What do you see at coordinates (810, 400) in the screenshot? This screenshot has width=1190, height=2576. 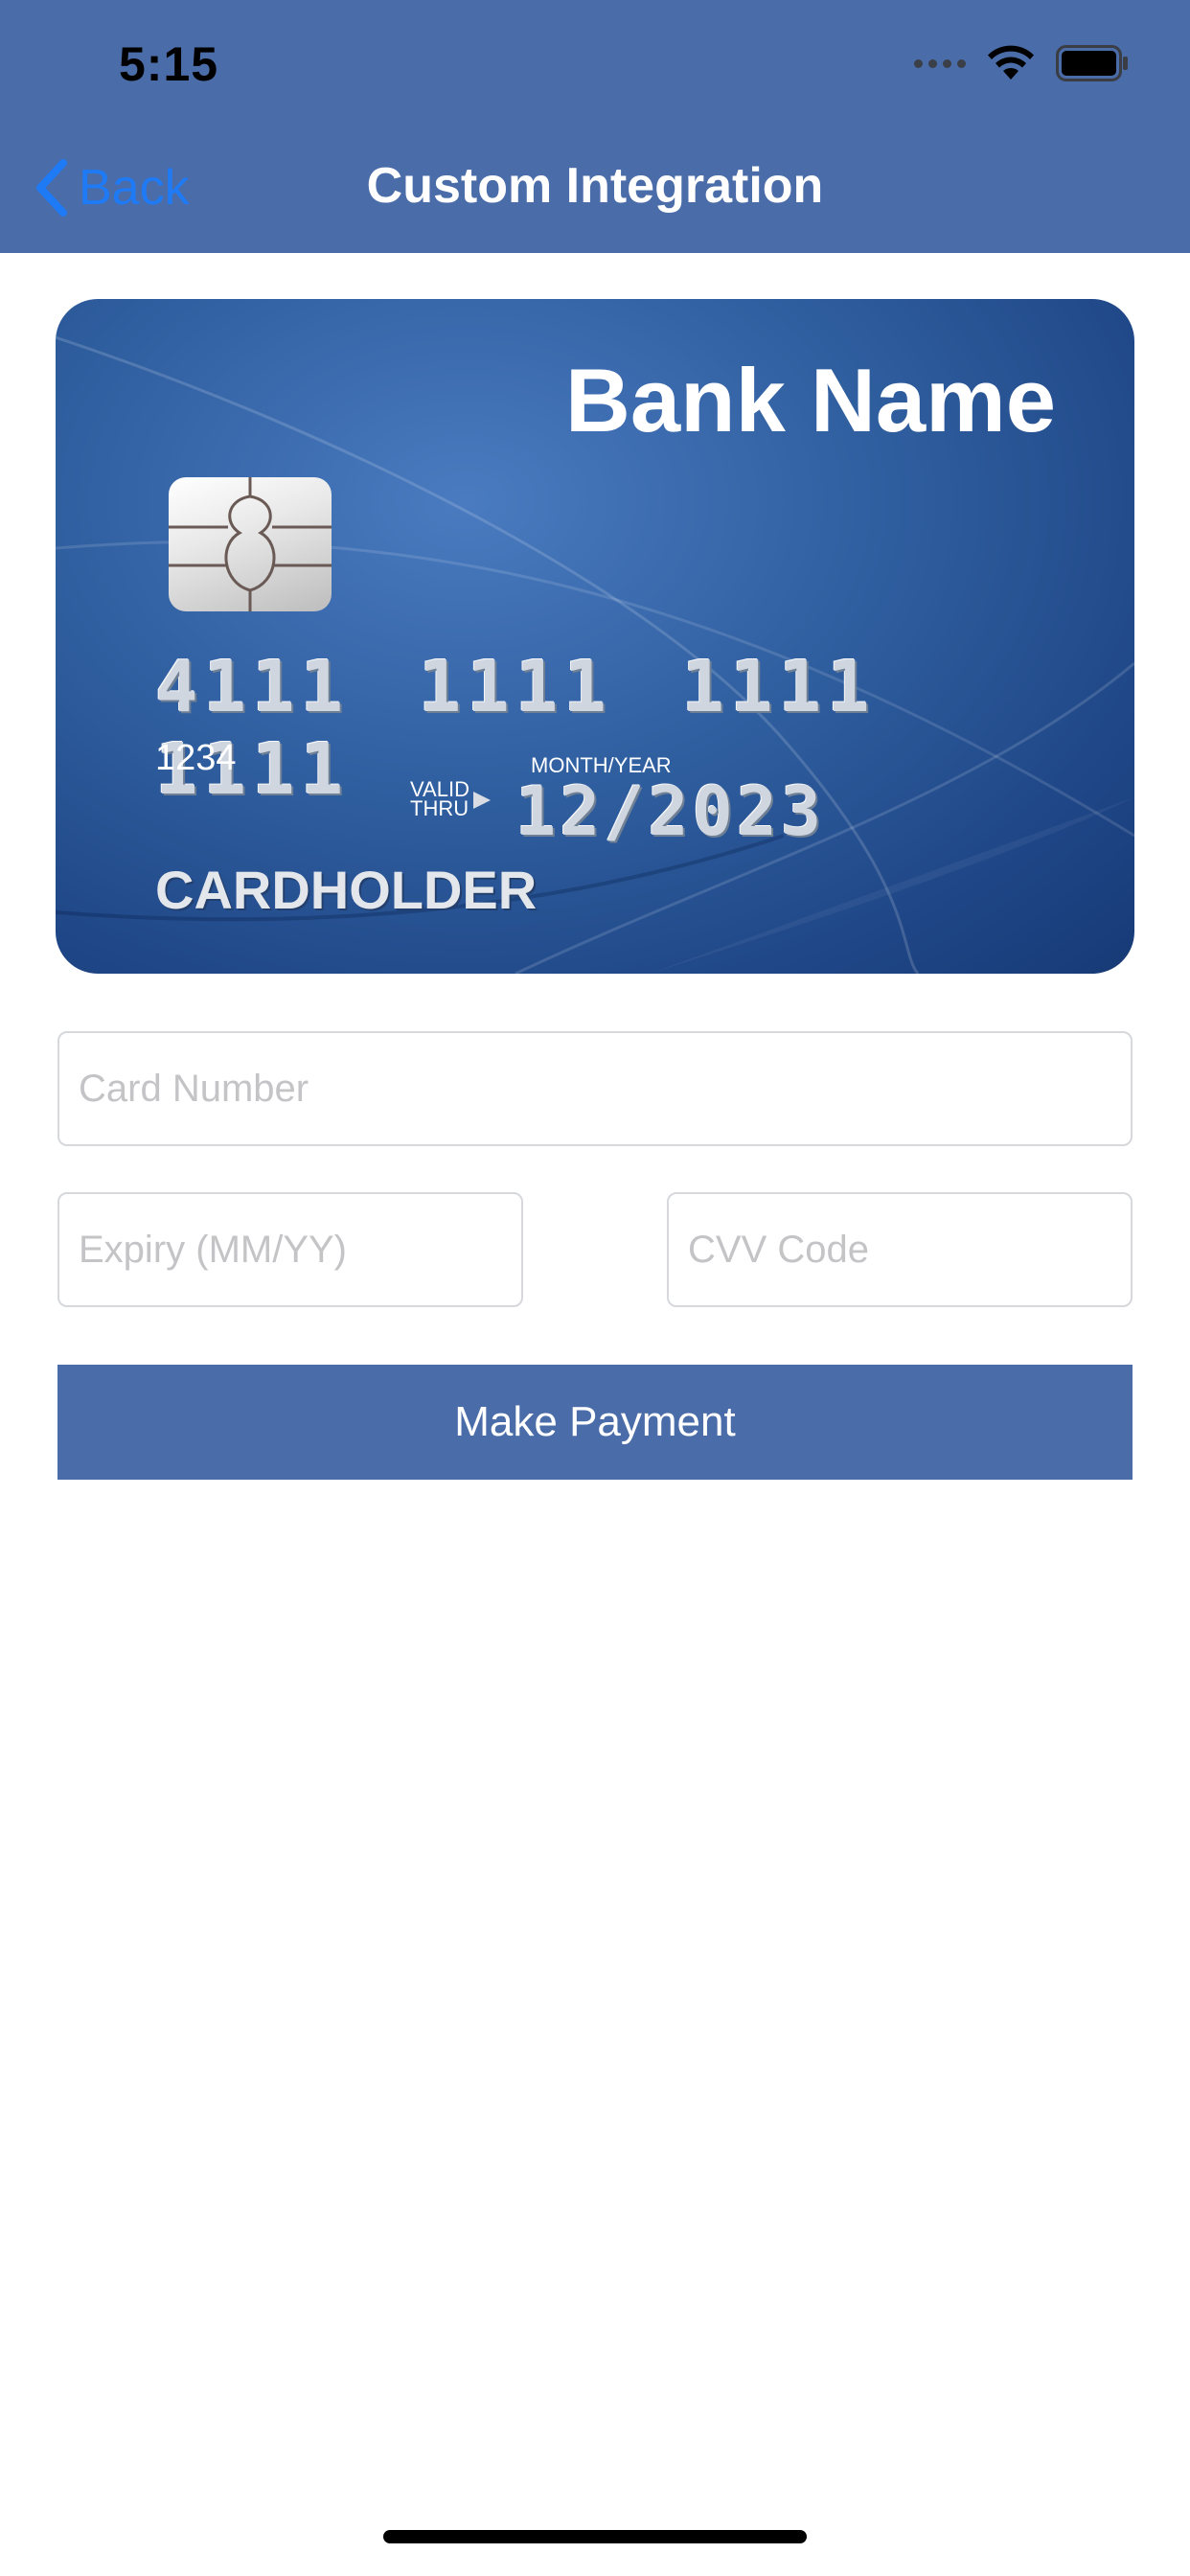 I see `bank-name: Bank Name` at bounding box center [810, 400].